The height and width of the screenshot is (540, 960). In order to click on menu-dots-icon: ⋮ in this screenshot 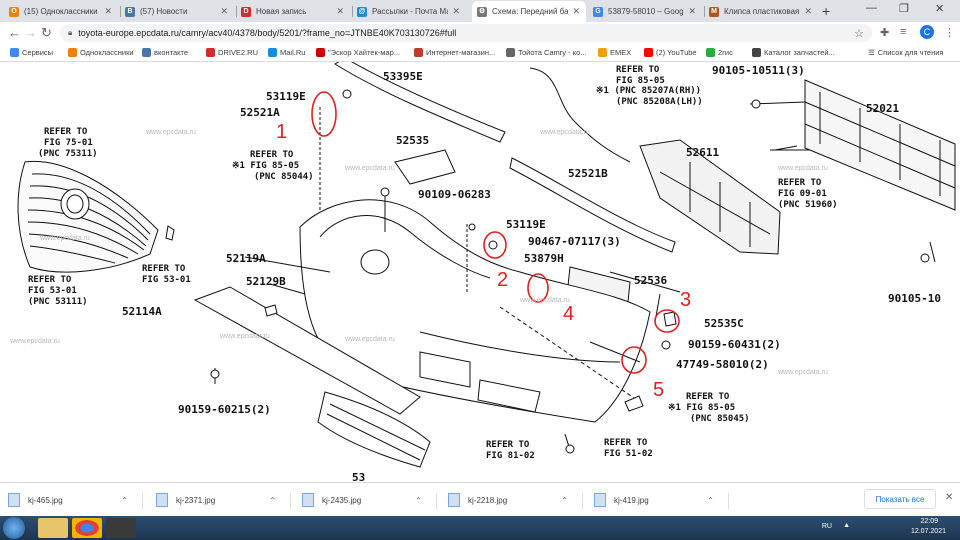, I will do `click(949, 32)`.